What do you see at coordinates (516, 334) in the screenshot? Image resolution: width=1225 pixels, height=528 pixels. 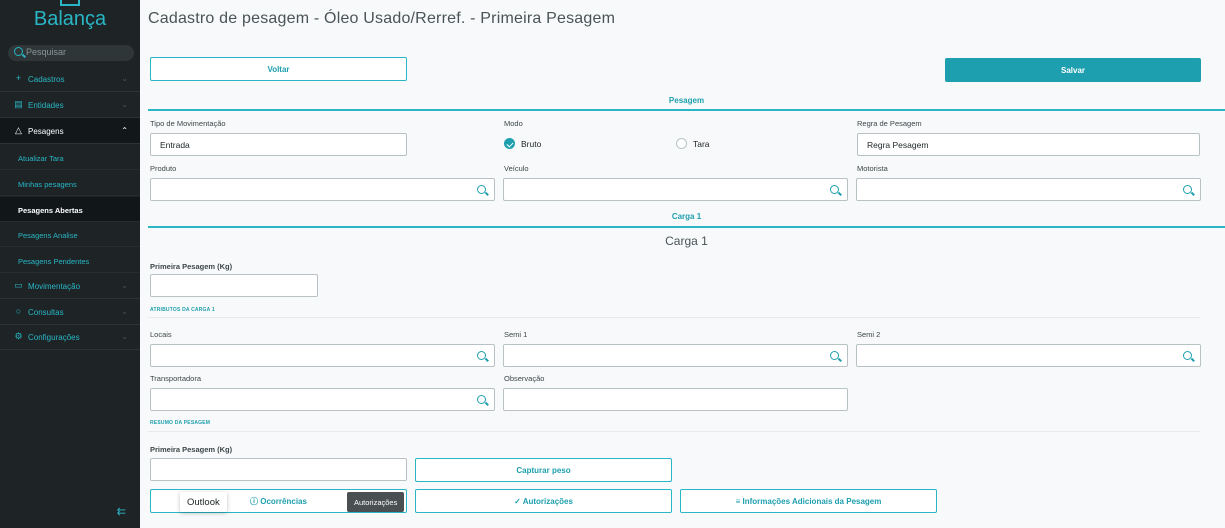 I see `semi1-label: Semi 1` at bounding box center [516, 334].